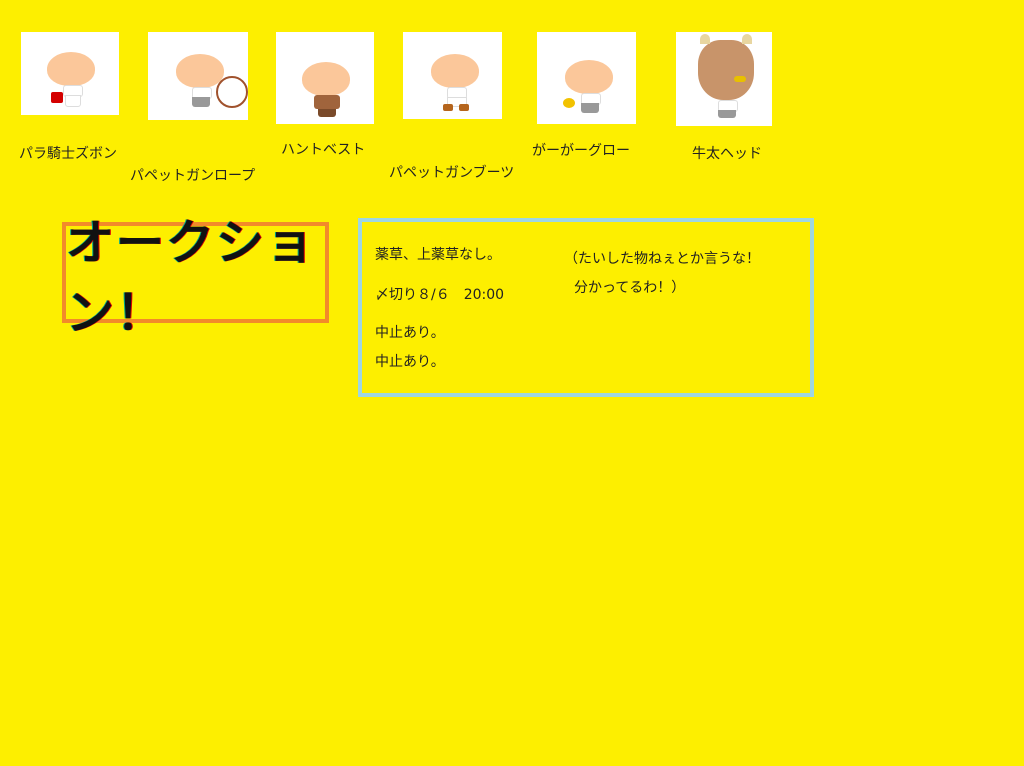 The image size is (1024, 766). I want to click on avatar-cow-head-icon, so click(726, 78).